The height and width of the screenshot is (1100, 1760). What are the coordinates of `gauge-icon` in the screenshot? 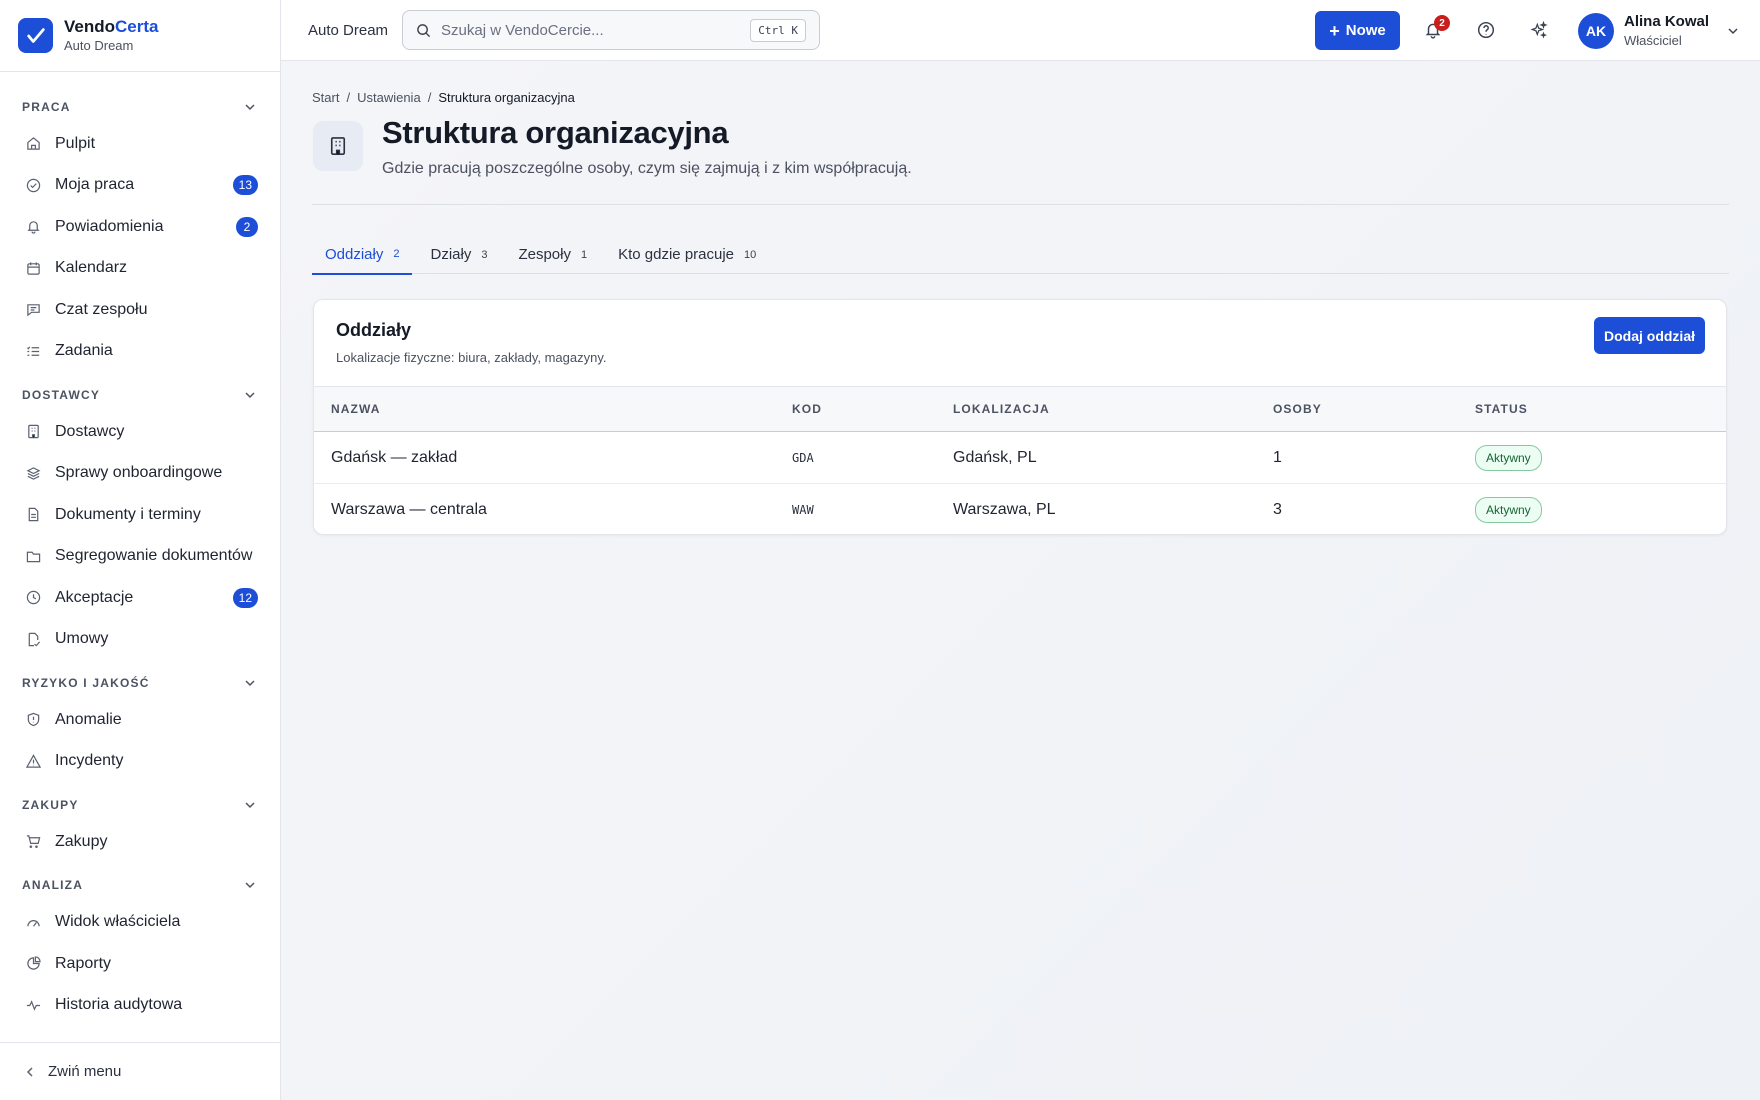 It's located at (33, 922).